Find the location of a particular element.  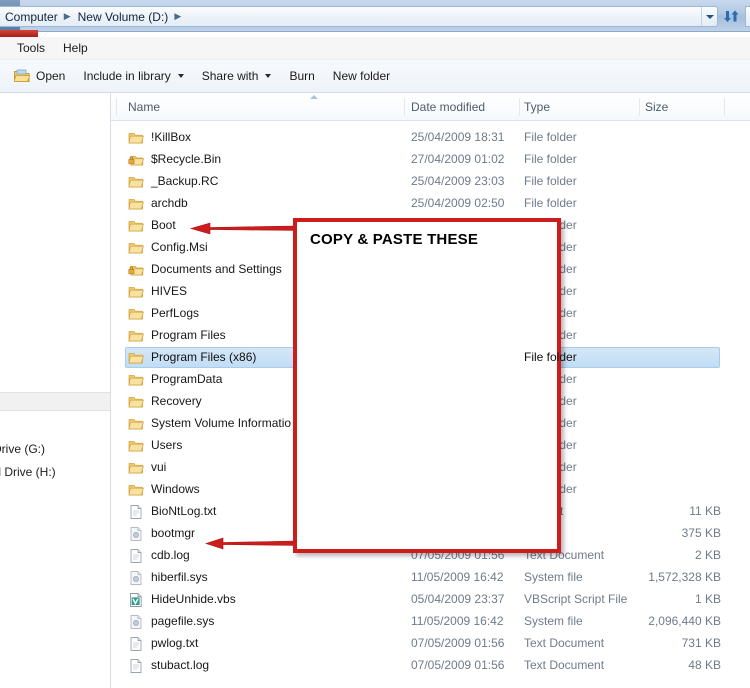

open-folder-icon is located at coordinates (22, 75).